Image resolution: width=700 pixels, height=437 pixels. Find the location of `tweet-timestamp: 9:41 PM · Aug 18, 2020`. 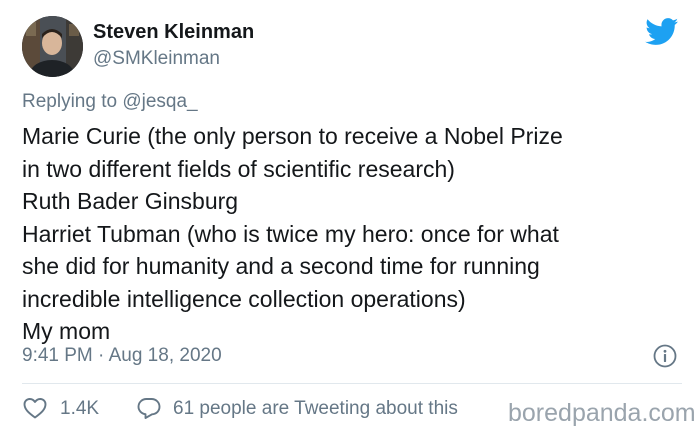

tweet-timestamp: 9:41 PM · Aug 18, 2020 is located at coordinates (122, 356).